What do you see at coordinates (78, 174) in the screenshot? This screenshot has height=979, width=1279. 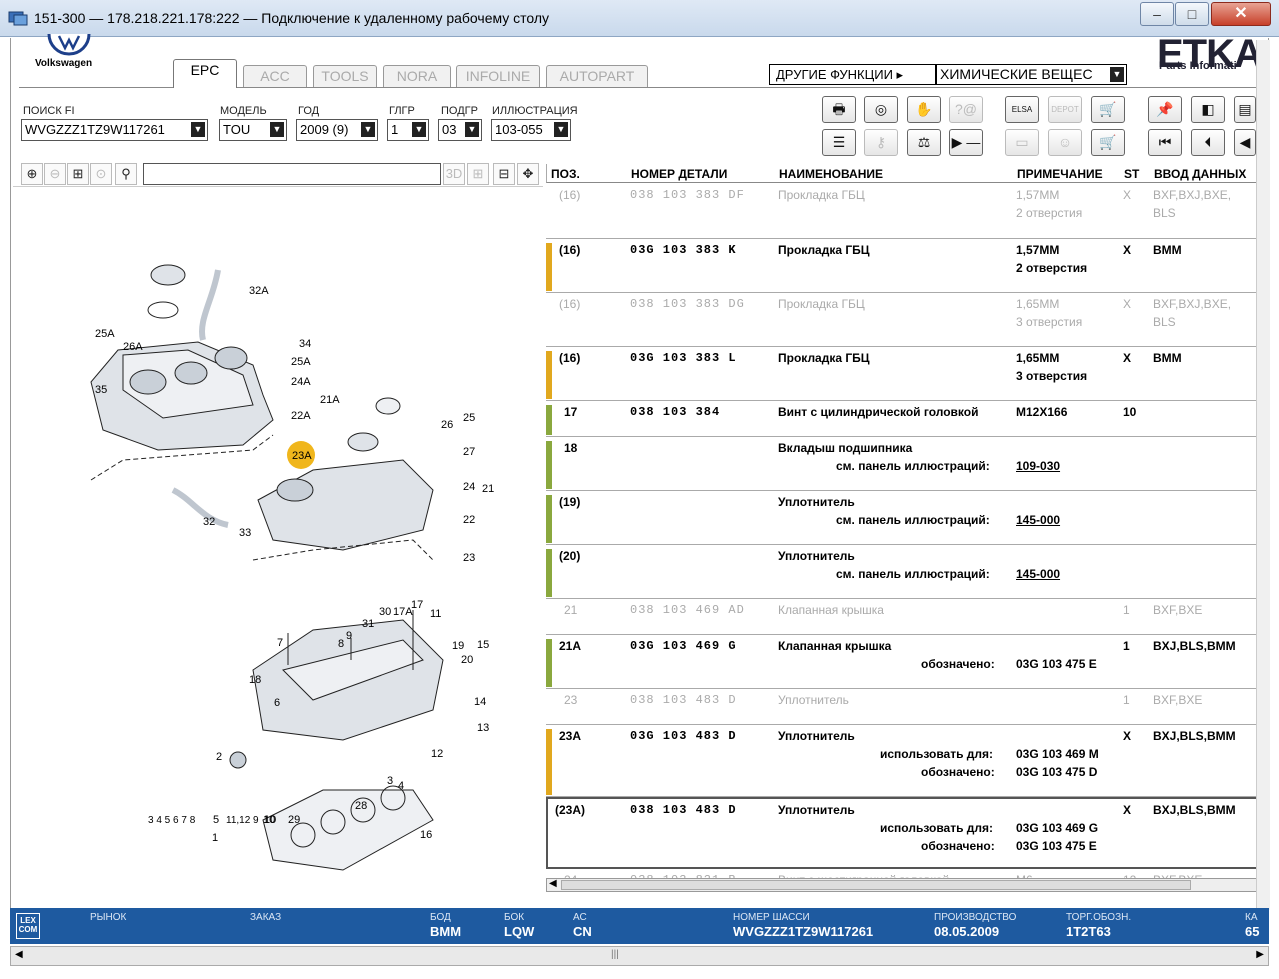 I see `zoom-fit-button: ⊞` at bounding box center [78, 174].